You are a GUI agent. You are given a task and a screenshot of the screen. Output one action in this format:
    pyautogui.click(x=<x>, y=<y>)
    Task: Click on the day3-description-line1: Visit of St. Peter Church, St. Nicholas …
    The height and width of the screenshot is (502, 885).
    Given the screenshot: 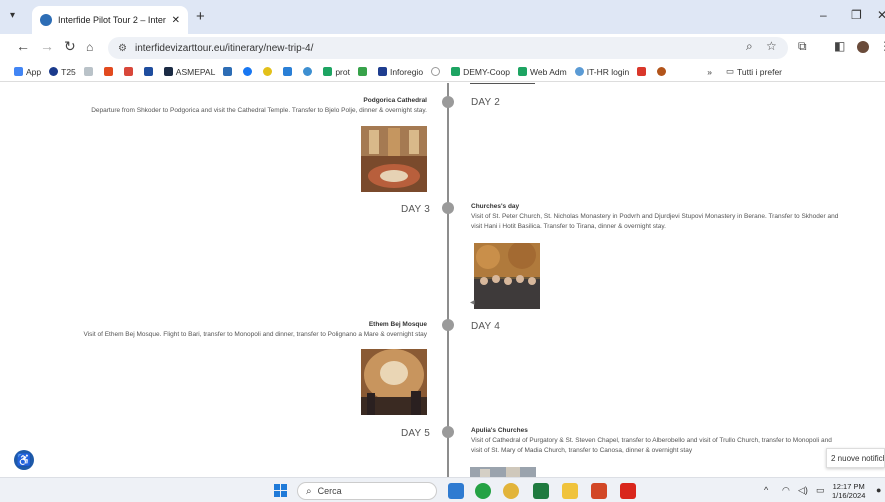 What is the action you would take?
    pyautogui.click(x=655, y=216)
    